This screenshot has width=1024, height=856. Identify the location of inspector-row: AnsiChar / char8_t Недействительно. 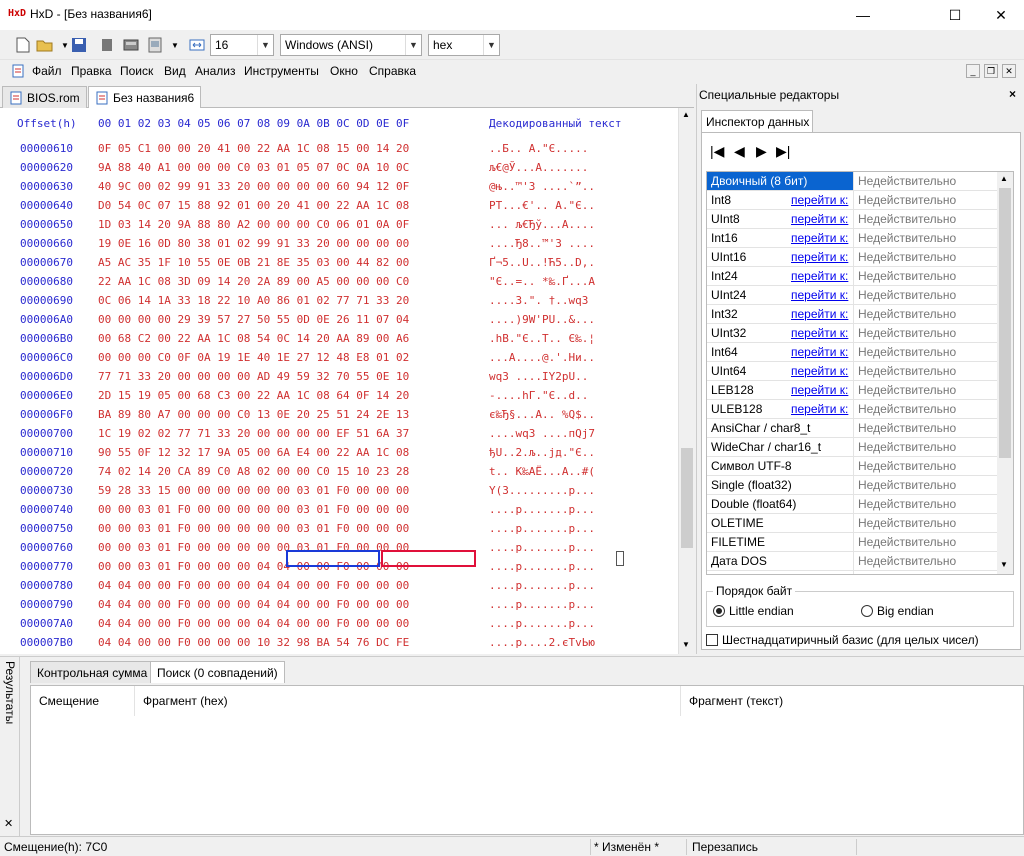
(852, 428).